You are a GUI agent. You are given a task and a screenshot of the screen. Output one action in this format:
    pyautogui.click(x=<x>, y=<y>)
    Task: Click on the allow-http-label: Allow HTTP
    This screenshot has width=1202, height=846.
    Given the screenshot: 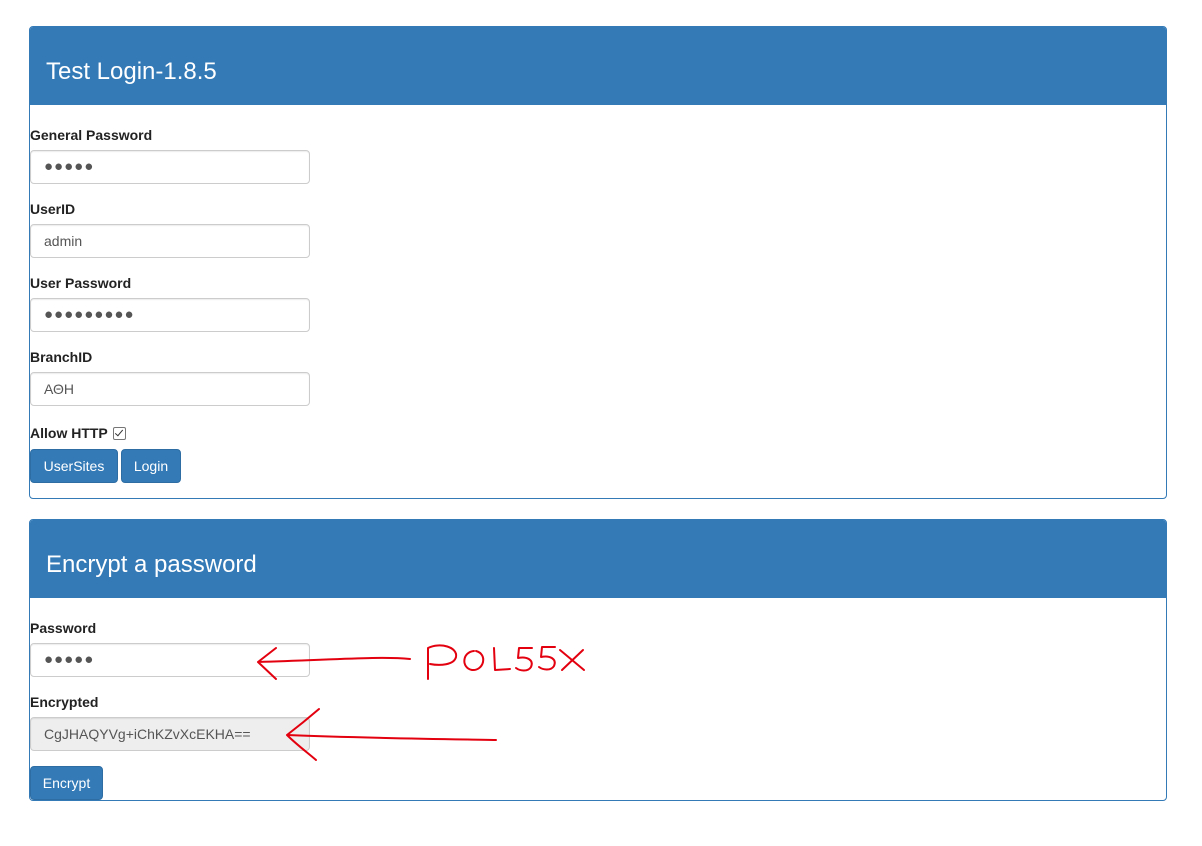 What is the action you would take?
    pyautogui.click(x=69, y=433)
    